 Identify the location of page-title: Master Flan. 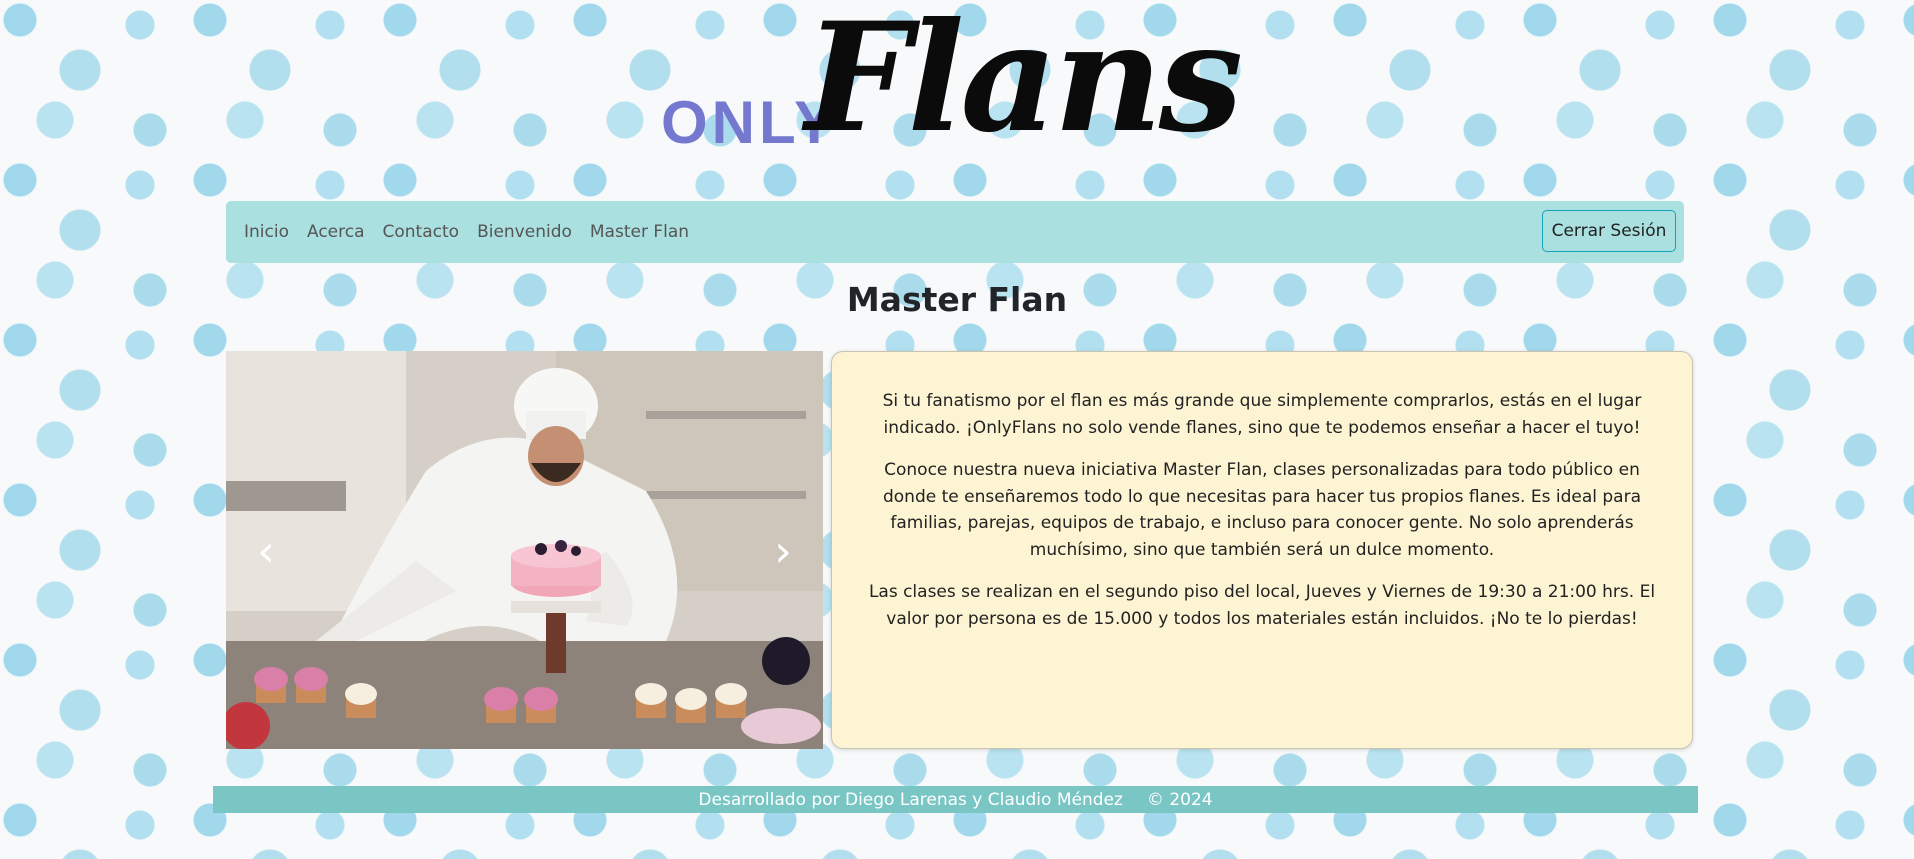
(957, 299).